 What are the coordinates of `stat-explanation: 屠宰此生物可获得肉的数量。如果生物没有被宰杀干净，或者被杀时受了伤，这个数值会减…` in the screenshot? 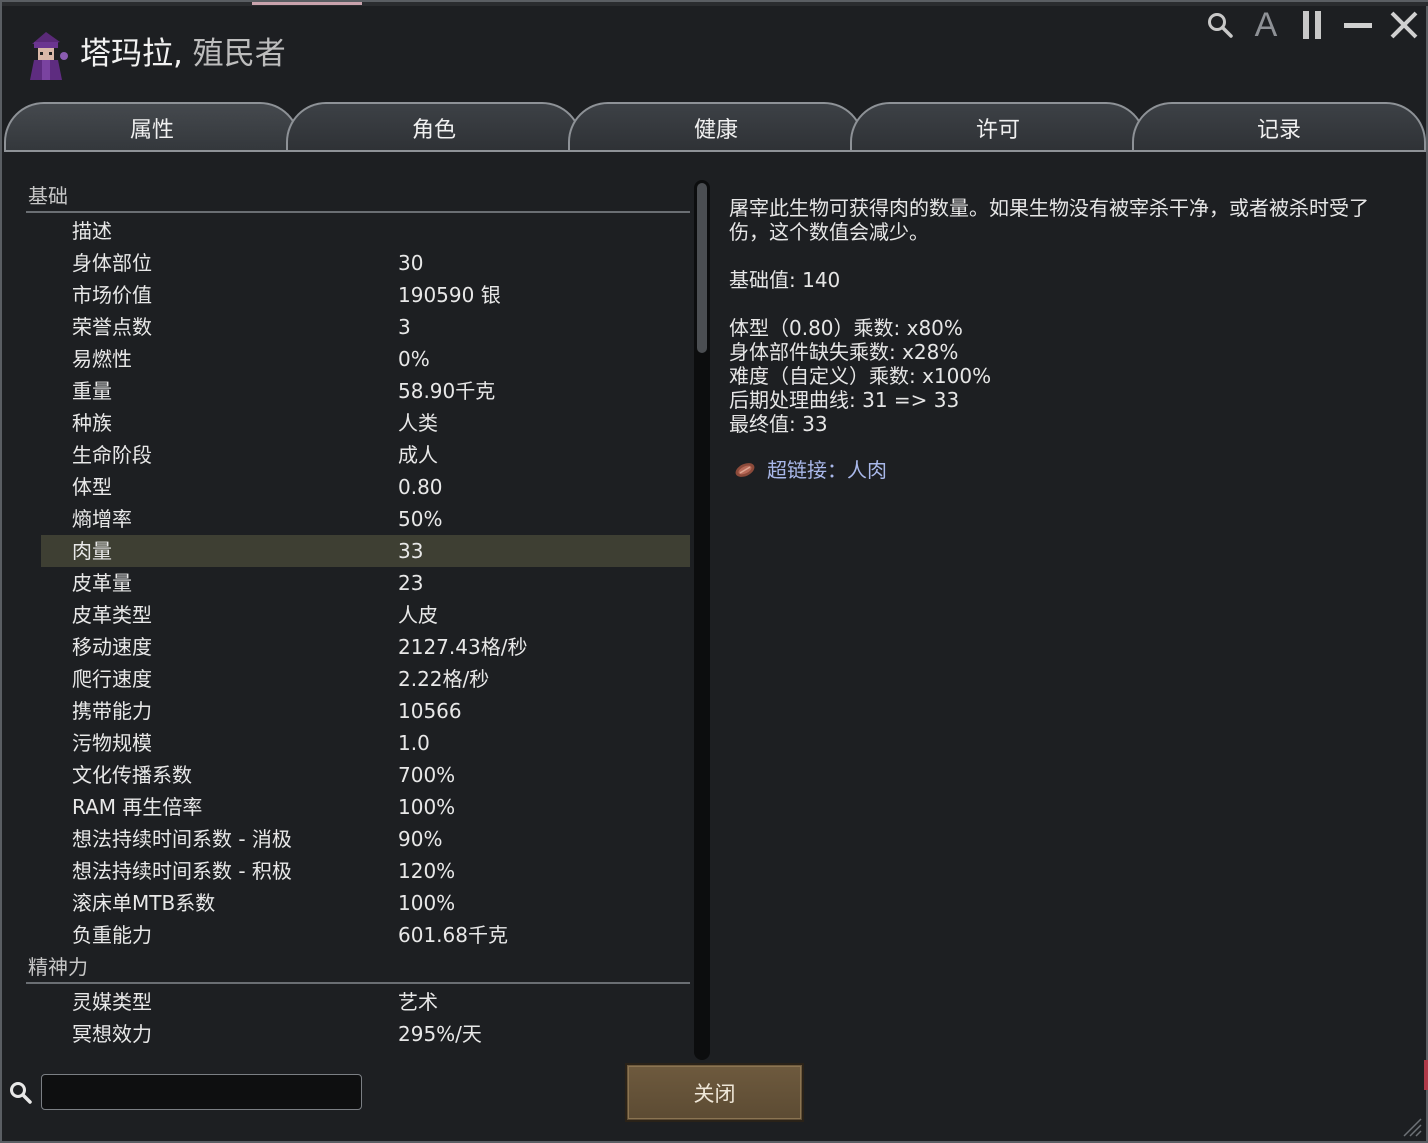 It's located at (1049, 339).